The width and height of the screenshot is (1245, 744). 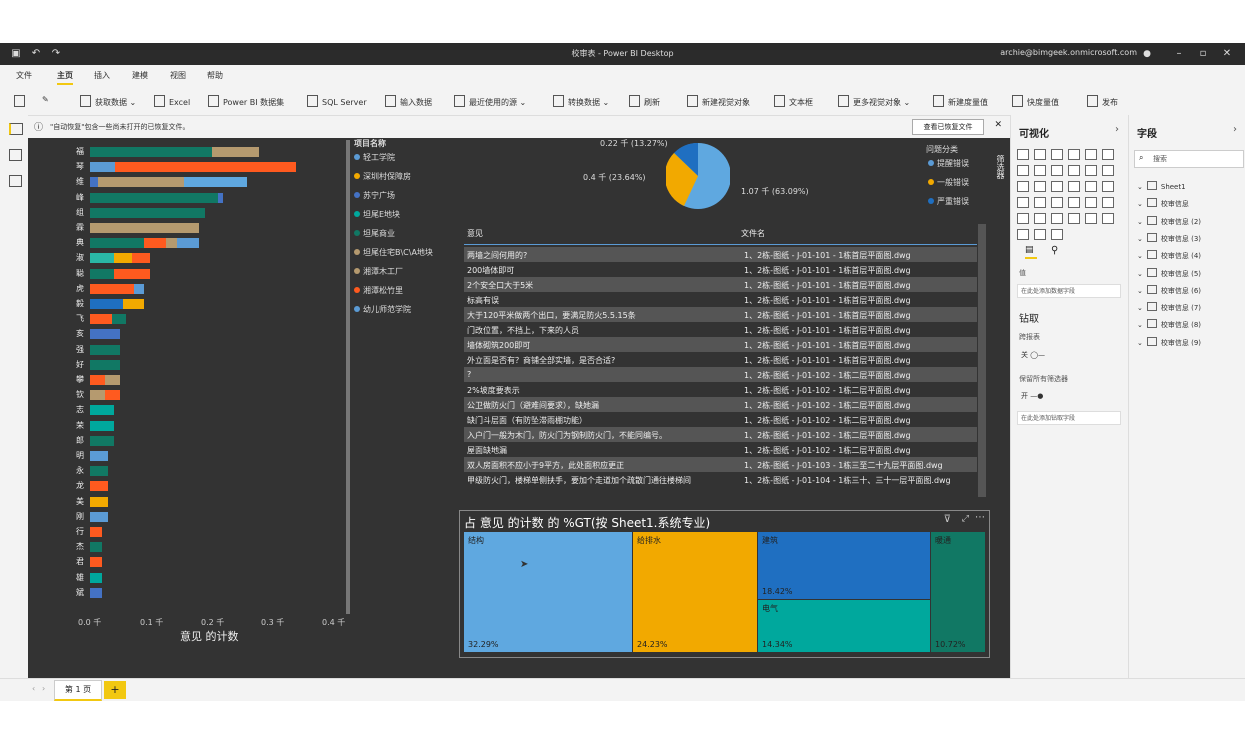 I want to click on table-header-file: 文件名, so click(x=753, y=233).